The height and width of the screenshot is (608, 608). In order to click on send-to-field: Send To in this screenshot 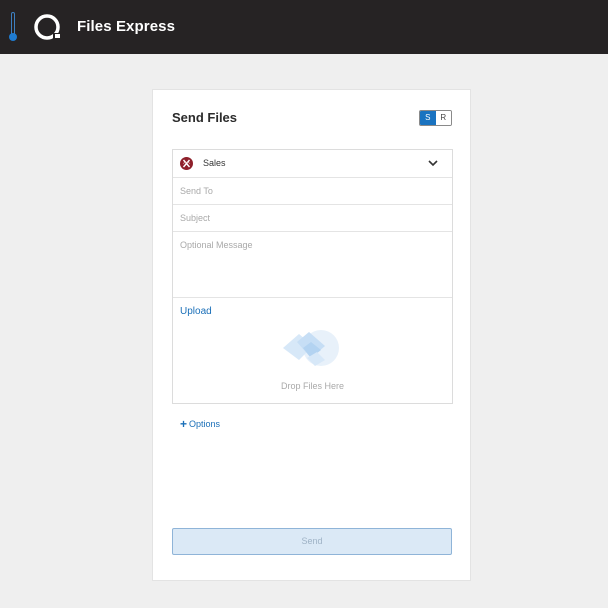, I will do `click(312, 191)`.